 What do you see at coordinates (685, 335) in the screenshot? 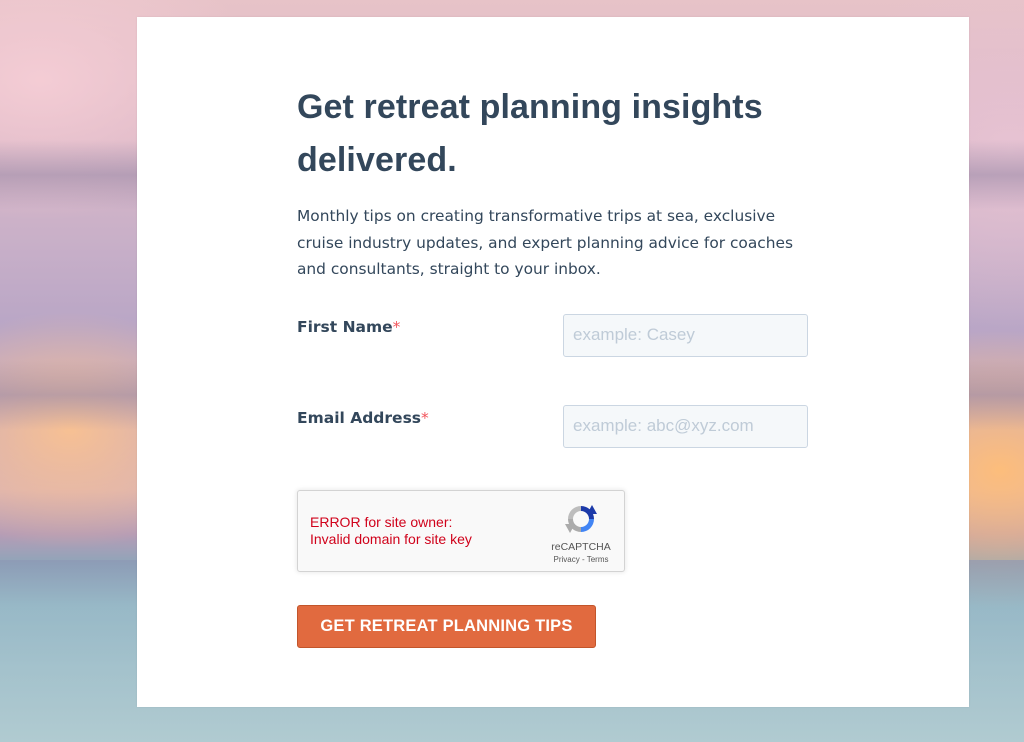
I see `first-name-input` at bounding box center [685, 335].